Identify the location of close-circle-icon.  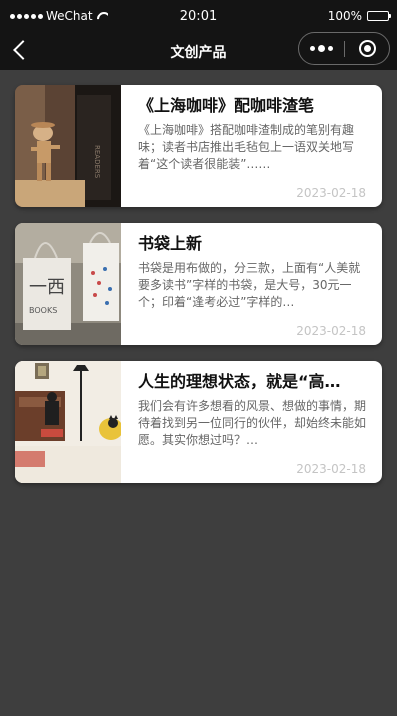
(367, 48).